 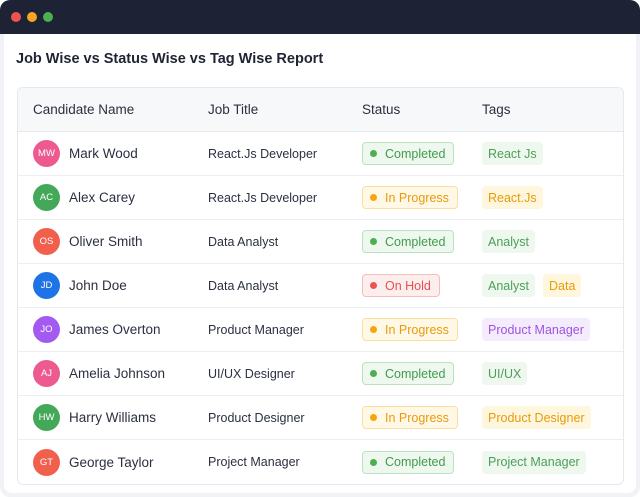 I want to click on avatar: MW, so click(x=46, y=153).